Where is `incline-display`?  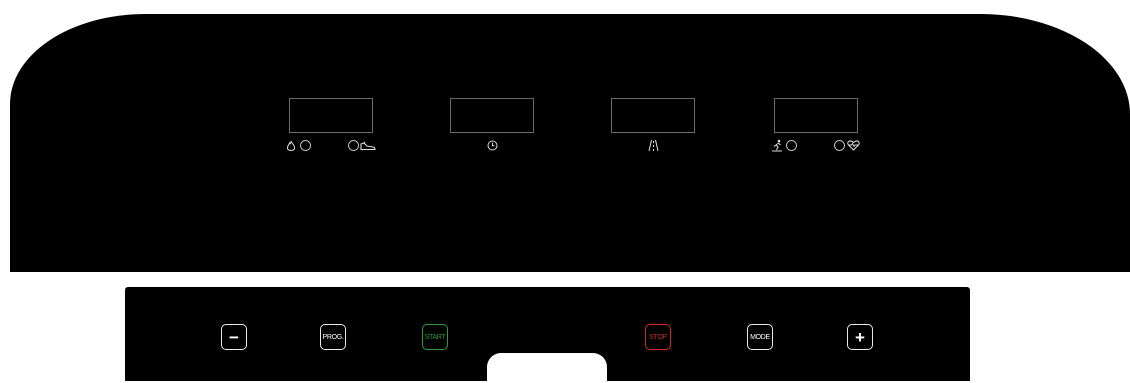 incline-display is located at coordinates (653, 115).